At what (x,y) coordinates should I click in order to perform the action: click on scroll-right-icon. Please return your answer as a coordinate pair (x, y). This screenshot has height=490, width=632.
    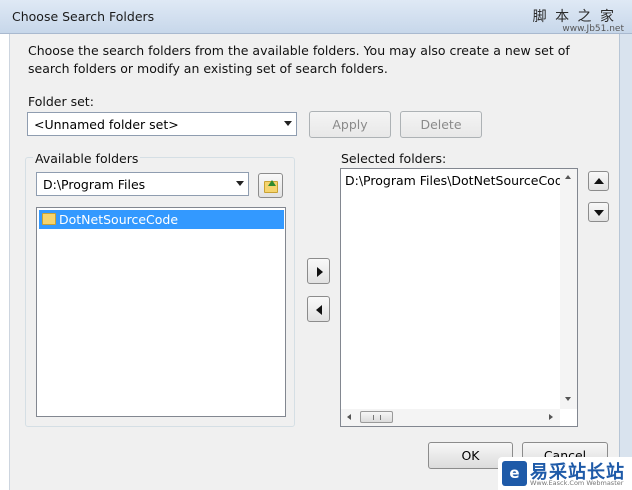
    Looking at the image, I should click on (551, 417).